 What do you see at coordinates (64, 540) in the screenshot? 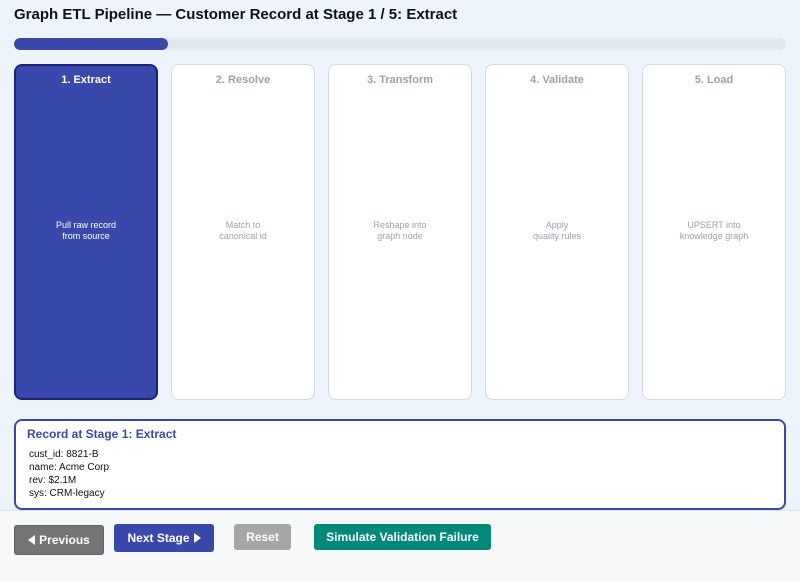
I see `previous-button-label: Previous` at bounding box center [64, 540].